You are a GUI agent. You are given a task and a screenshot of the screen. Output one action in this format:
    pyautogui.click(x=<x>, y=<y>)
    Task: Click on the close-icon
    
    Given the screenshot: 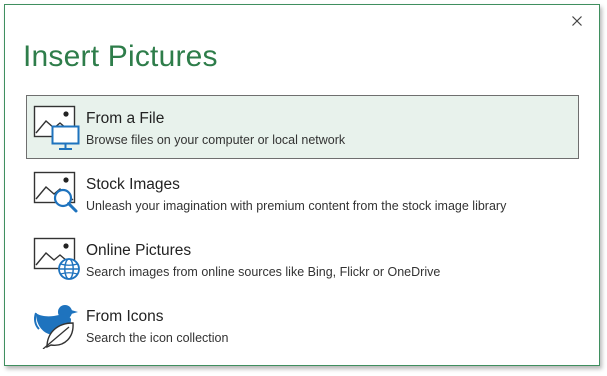 What is the action you would take?
    pyautogui.click(x=577, y=21)
    